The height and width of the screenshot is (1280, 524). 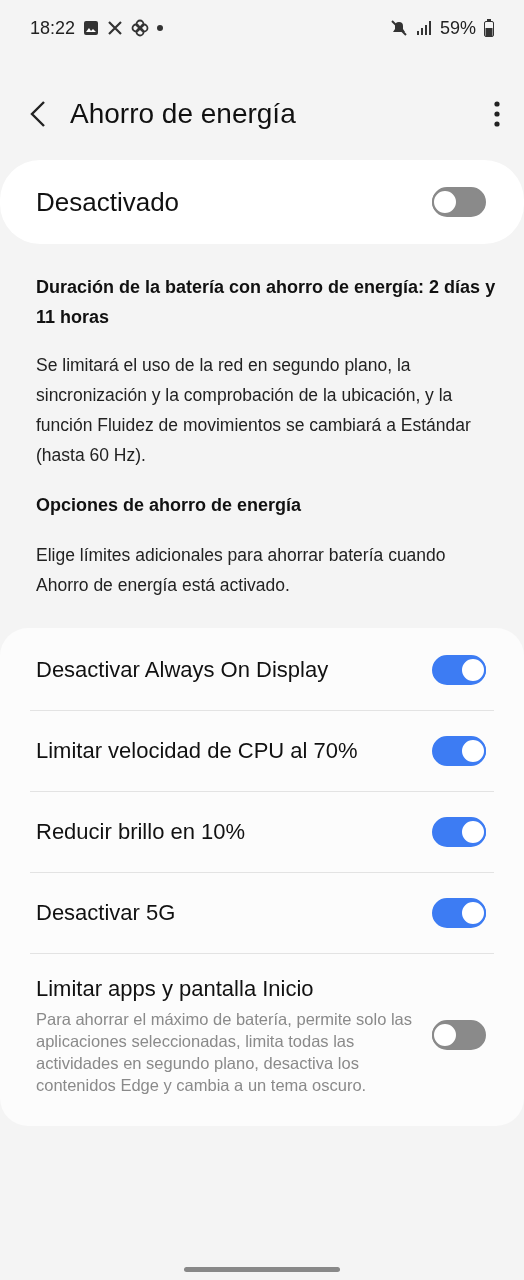 What do you see at coordinates (254, 410) in the screenshot?
I see `description-text: Se limitará el uso de la red en segundo plano, la sincronización y la comprobación de la ubicación, y la función Fluidez de movimientos se cambiará a Estándar (hasta 60 Hz).` at bounding box center [254, 410].